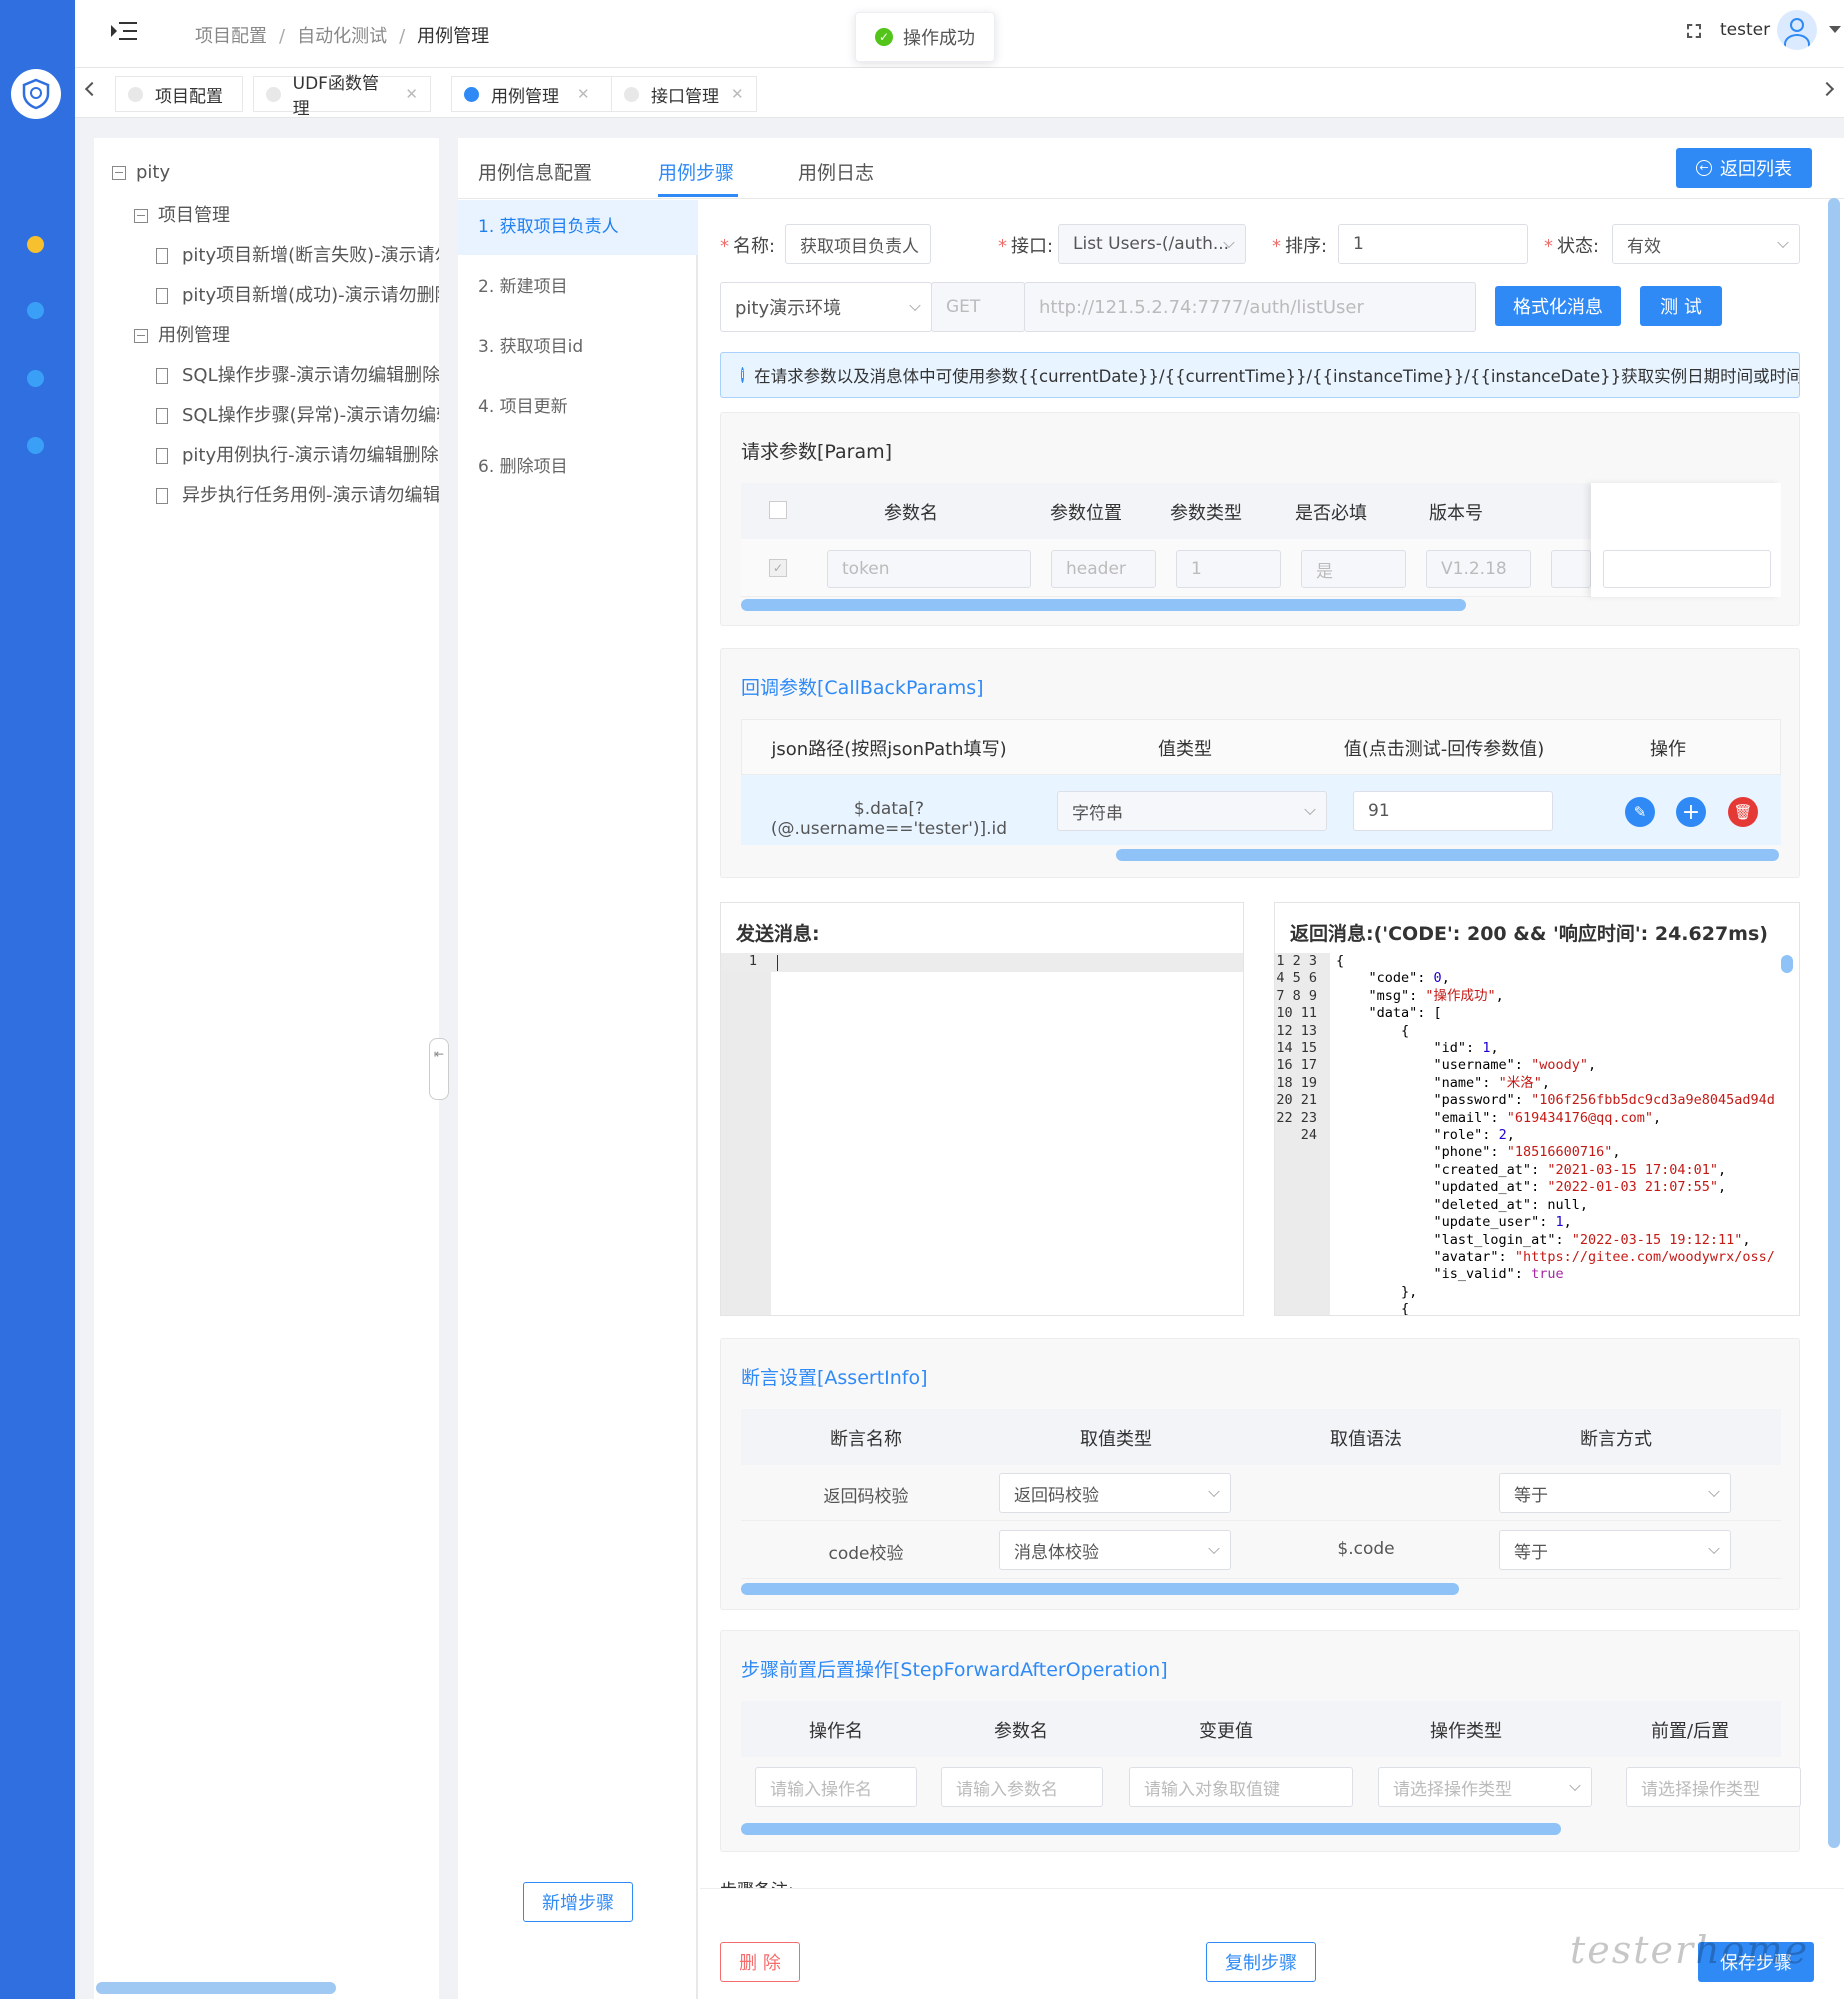 Image resolution: width=1844 pixels, height=1999 pixels. Describe the element at coordinates (578, 1902) in the screenshot. I see `add-step-button: 新增步骤` at that location.